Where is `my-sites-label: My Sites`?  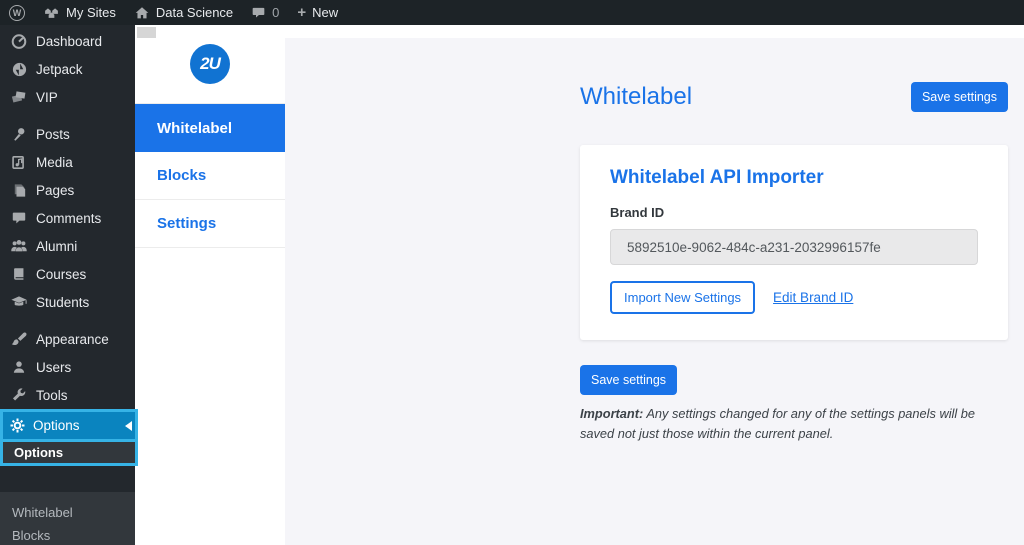 my-sites-label: My Sites is located at coordinates (91, 12).